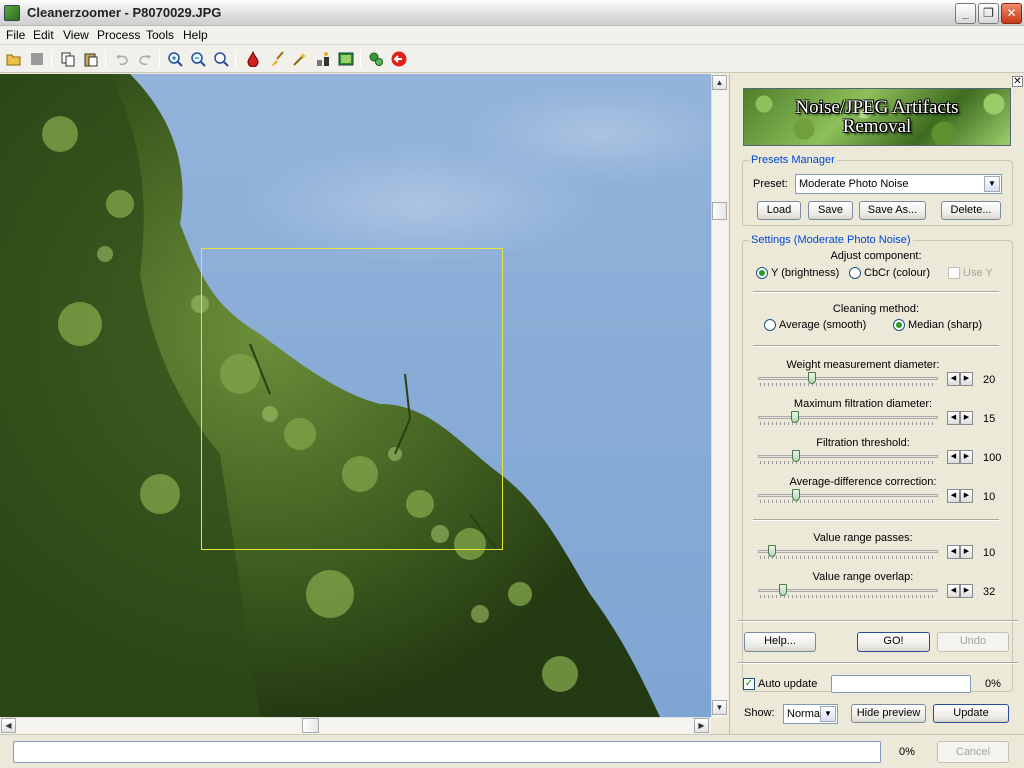 Image resolution: width=1024 pixels, height=768 pixels. I want to click on cbcr-colour-radio, so click(855, 273).